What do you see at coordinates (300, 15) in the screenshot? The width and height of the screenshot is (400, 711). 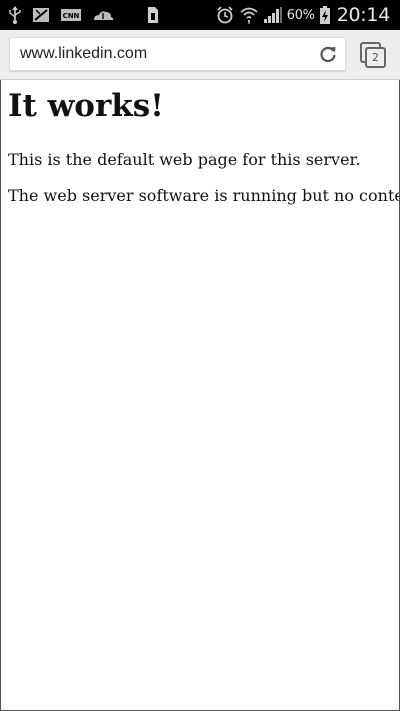 I see `battery-percent: 60%` at bounding box center [300, 15].